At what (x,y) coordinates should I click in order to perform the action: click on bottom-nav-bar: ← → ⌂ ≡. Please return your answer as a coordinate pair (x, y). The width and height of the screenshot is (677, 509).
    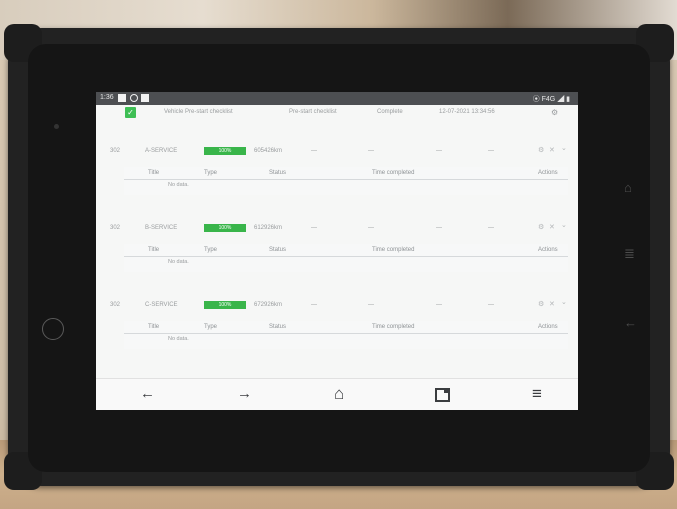
    Looking at the image, I should click on (337, 394).